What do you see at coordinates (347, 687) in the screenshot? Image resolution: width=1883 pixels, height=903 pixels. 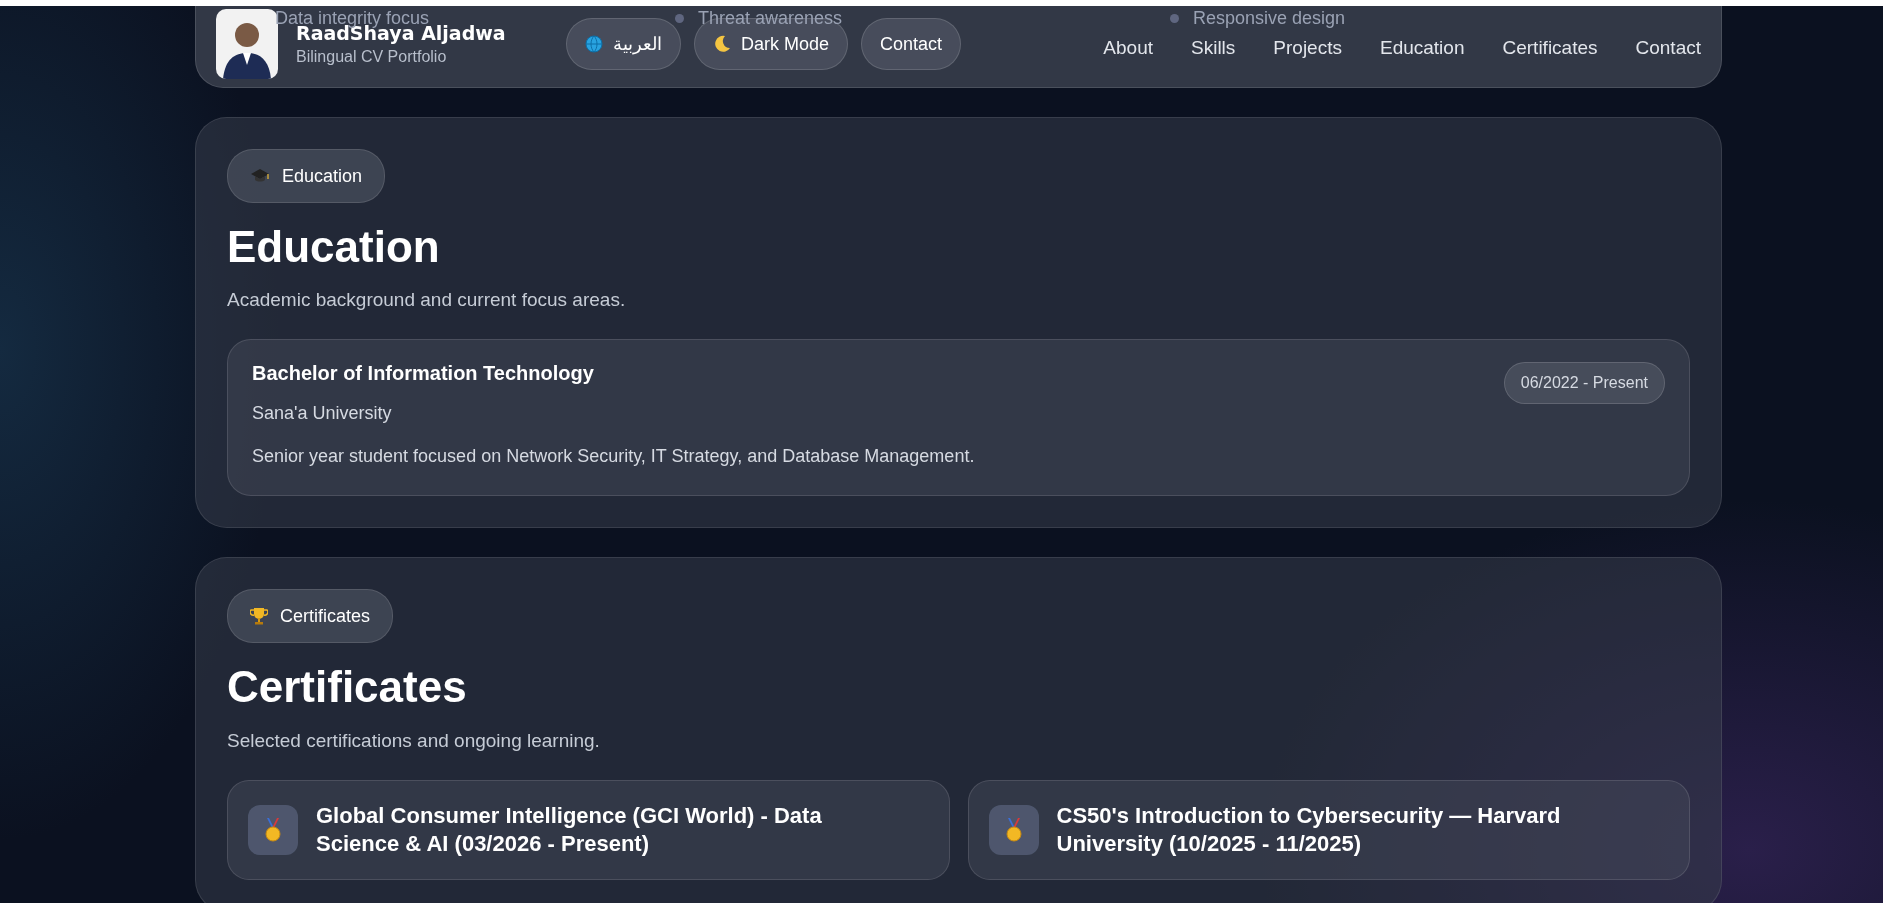 I see `section-title: Certificates` at bounding box center [347, 687].